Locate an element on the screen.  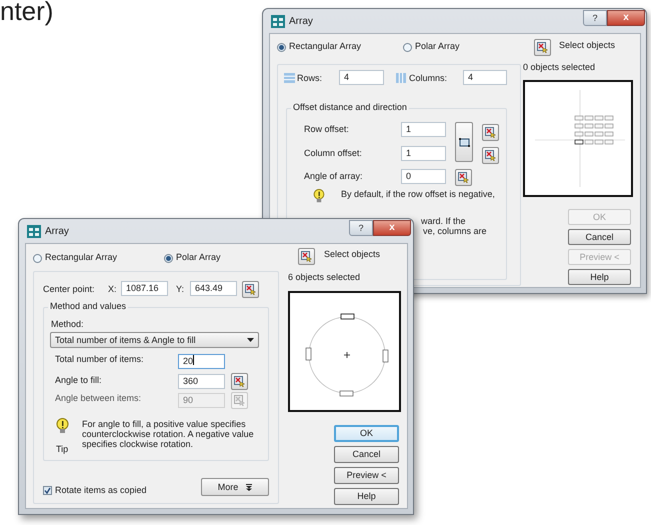
field-label: Rows: is located at coordinates (309, 78).